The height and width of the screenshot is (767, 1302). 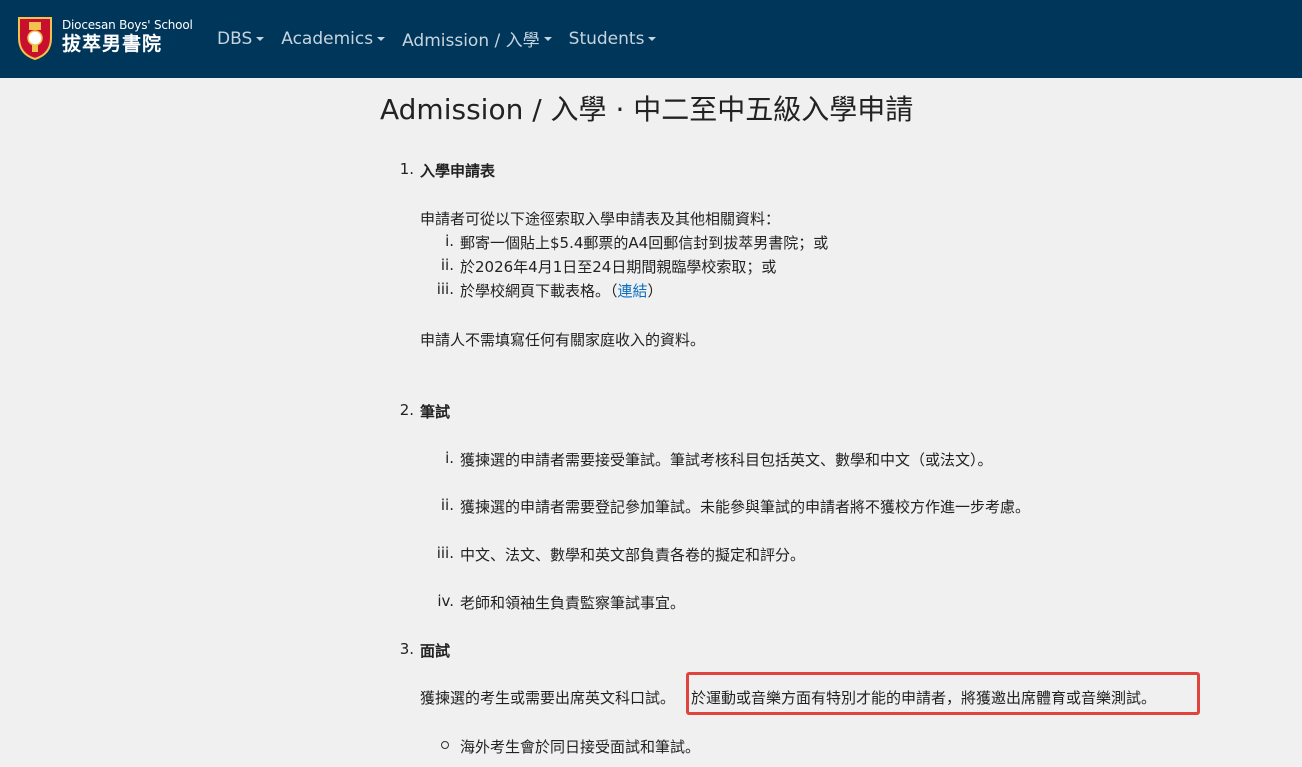 I want to click on list-item: 獲揀選的申請者需要接受筆試。筆試考核科目包括英文、數學和中文（或法文）。, so click(x=726, y=460).